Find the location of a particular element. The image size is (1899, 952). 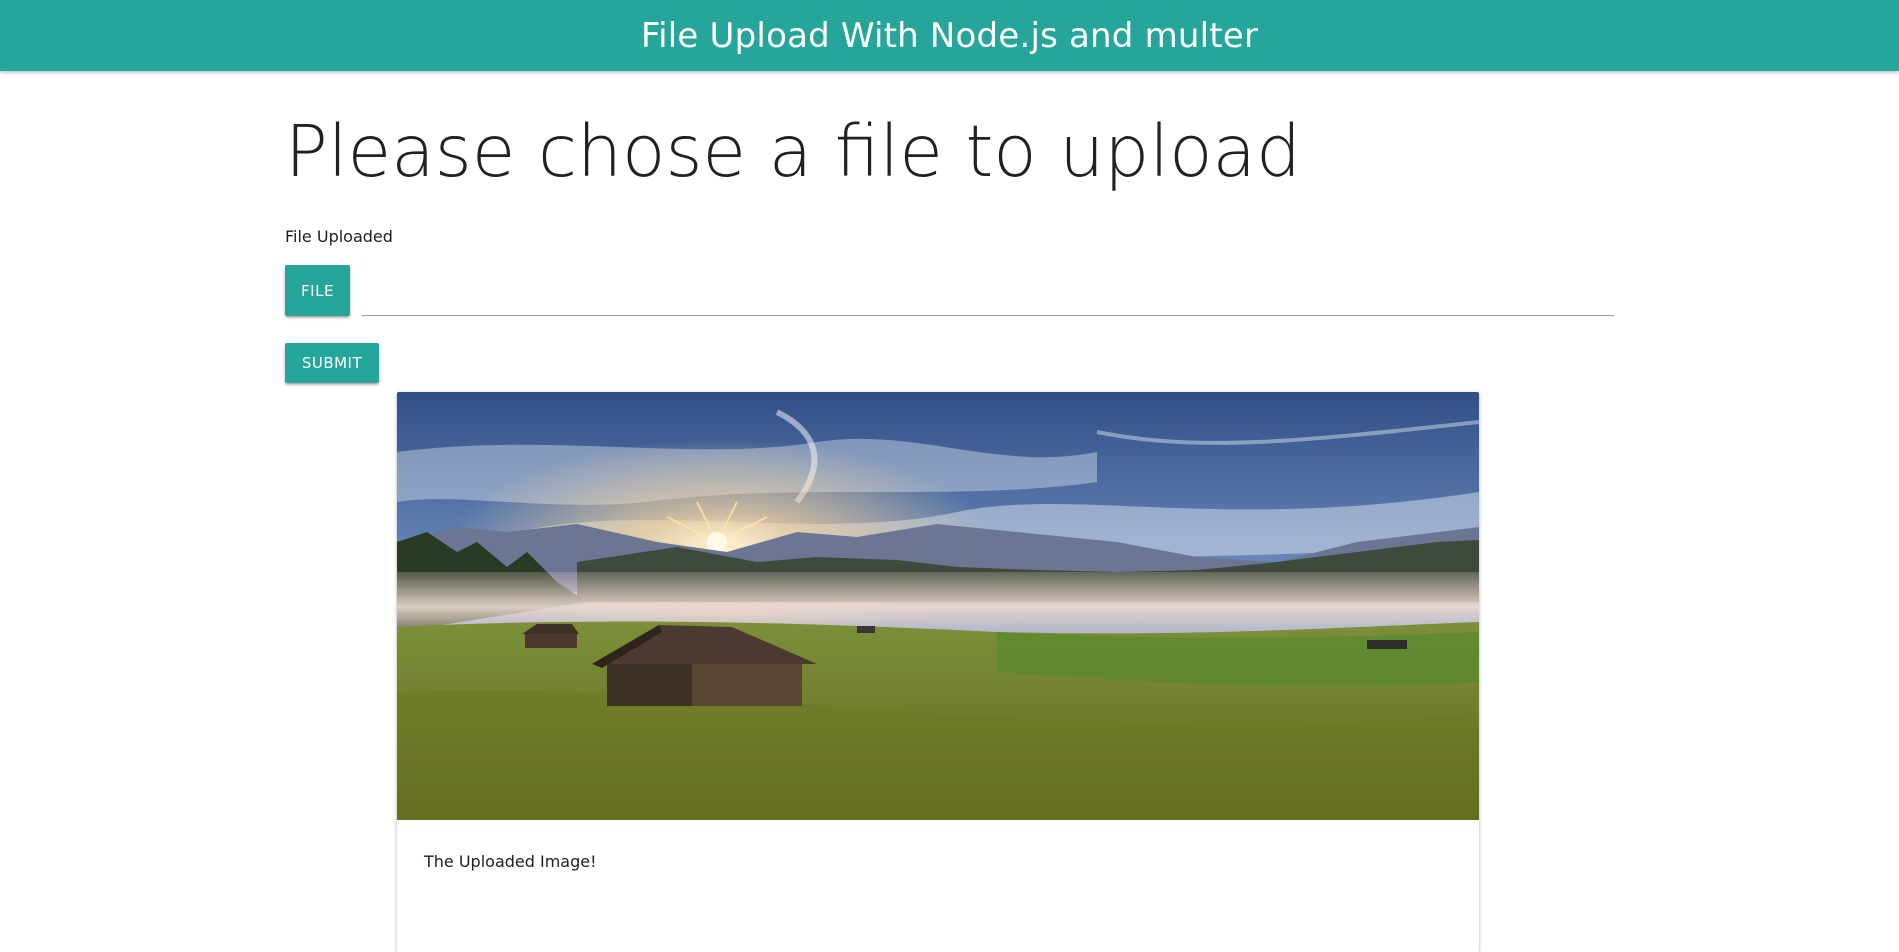

upload-status-text: File Uploaded is located at coordinates (339, 236).